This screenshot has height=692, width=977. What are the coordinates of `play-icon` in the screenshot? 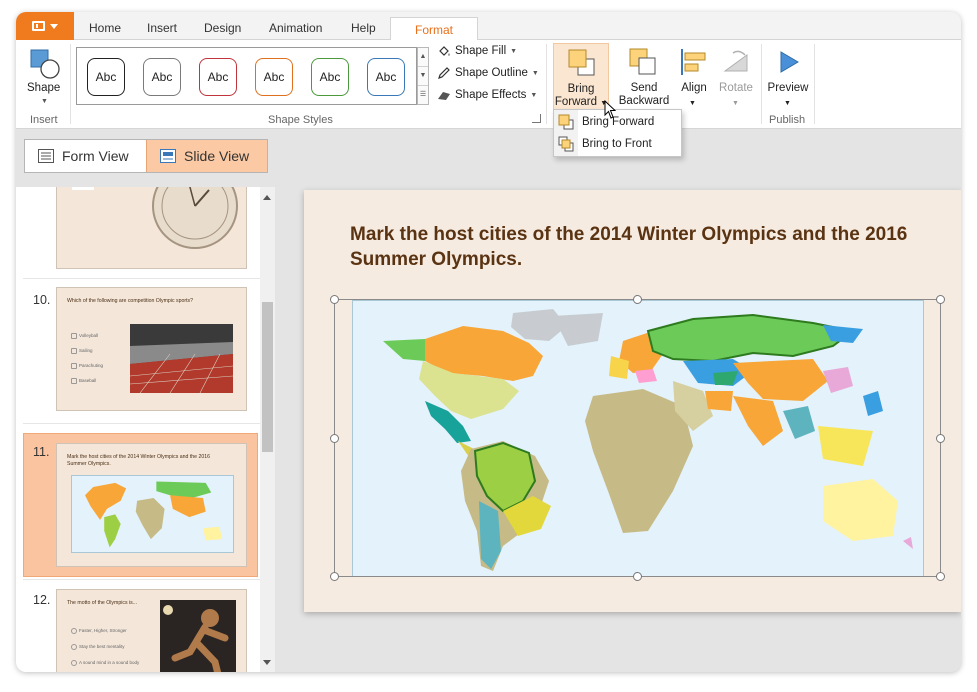 It's located at (789, 62).